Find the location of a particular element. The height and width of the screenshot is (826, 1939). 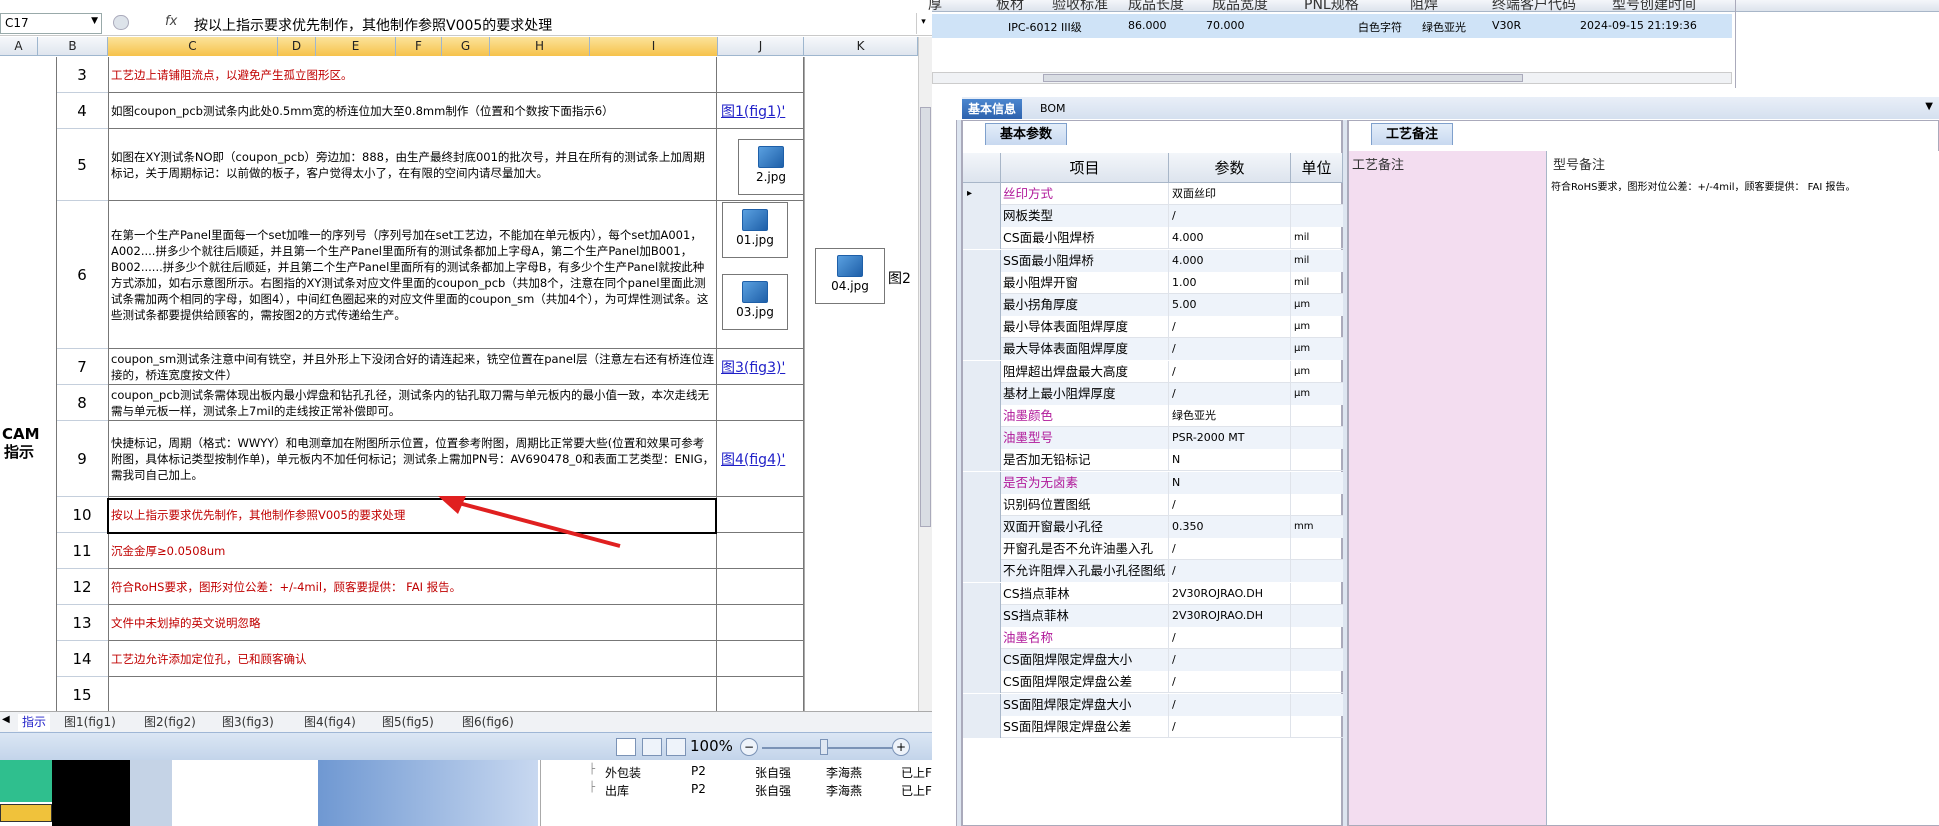

column-header-k: K is located at coordinates (861, 46).